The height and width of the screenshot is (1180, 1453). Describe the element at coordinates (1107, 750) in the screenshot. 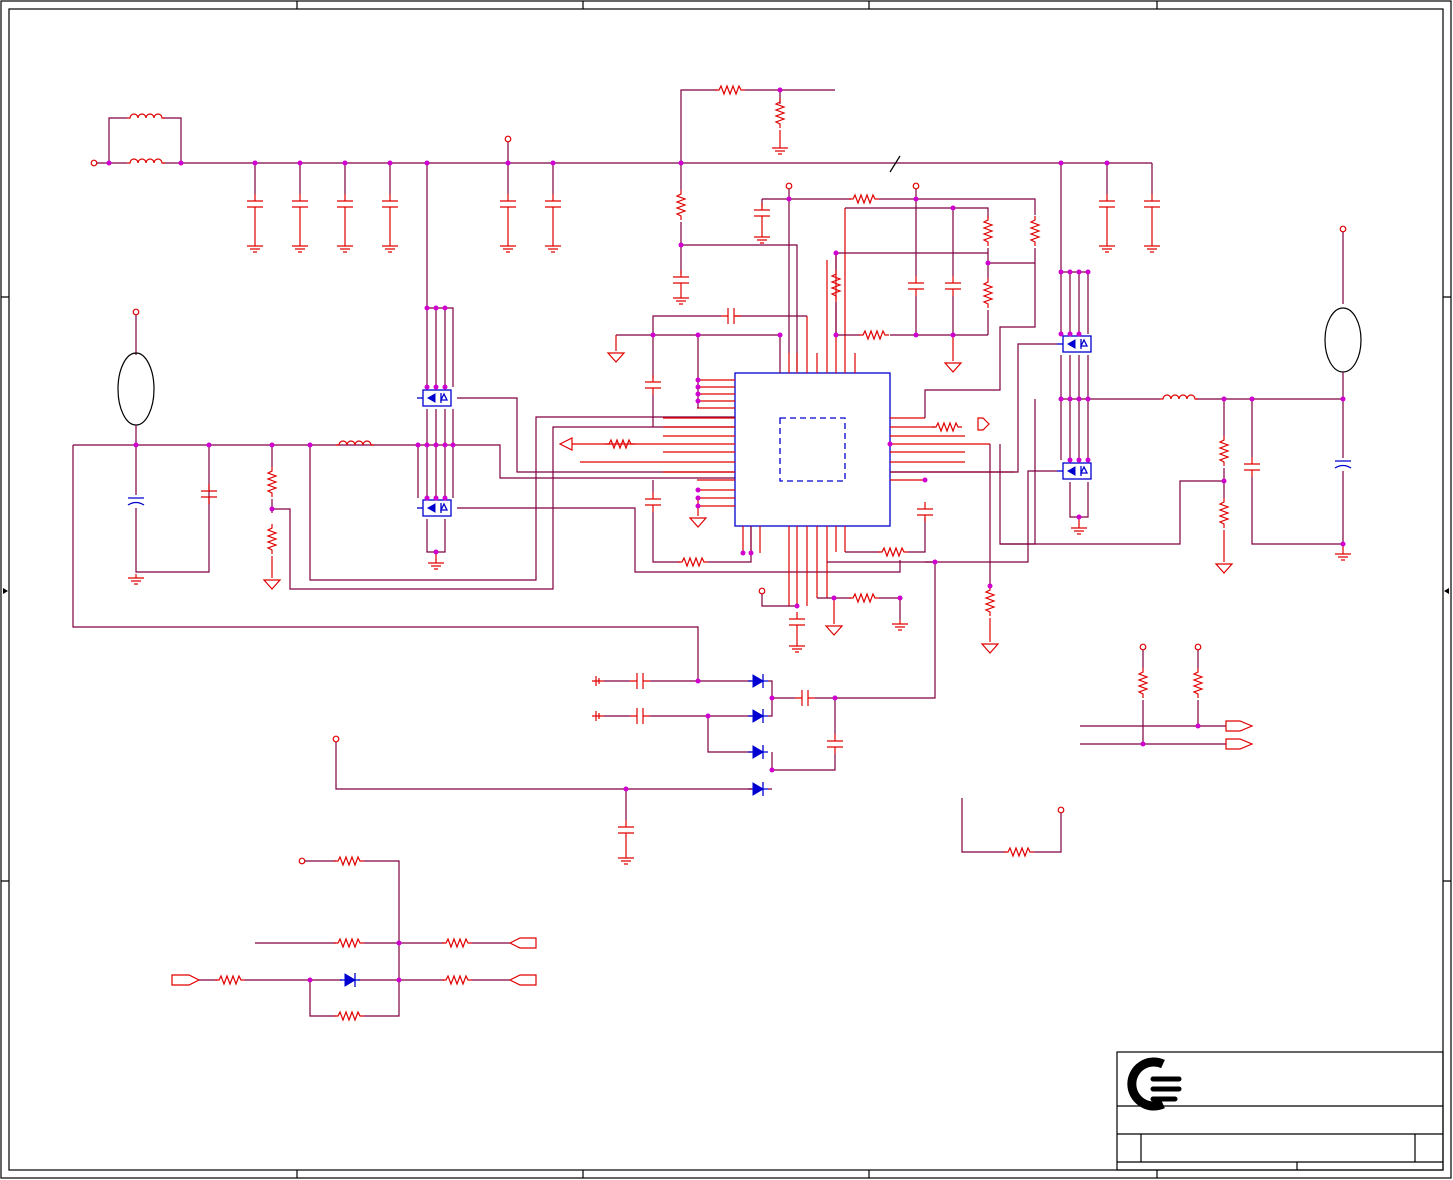

I see `bus-pullups` at that location.